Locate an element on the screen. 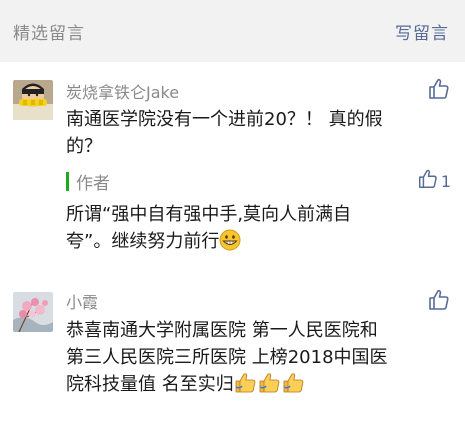  author-reply-text: 所谓“强中自有强中手,莫向人前满自 夸”。继续努力前行 is located at coordinates (256, 230).